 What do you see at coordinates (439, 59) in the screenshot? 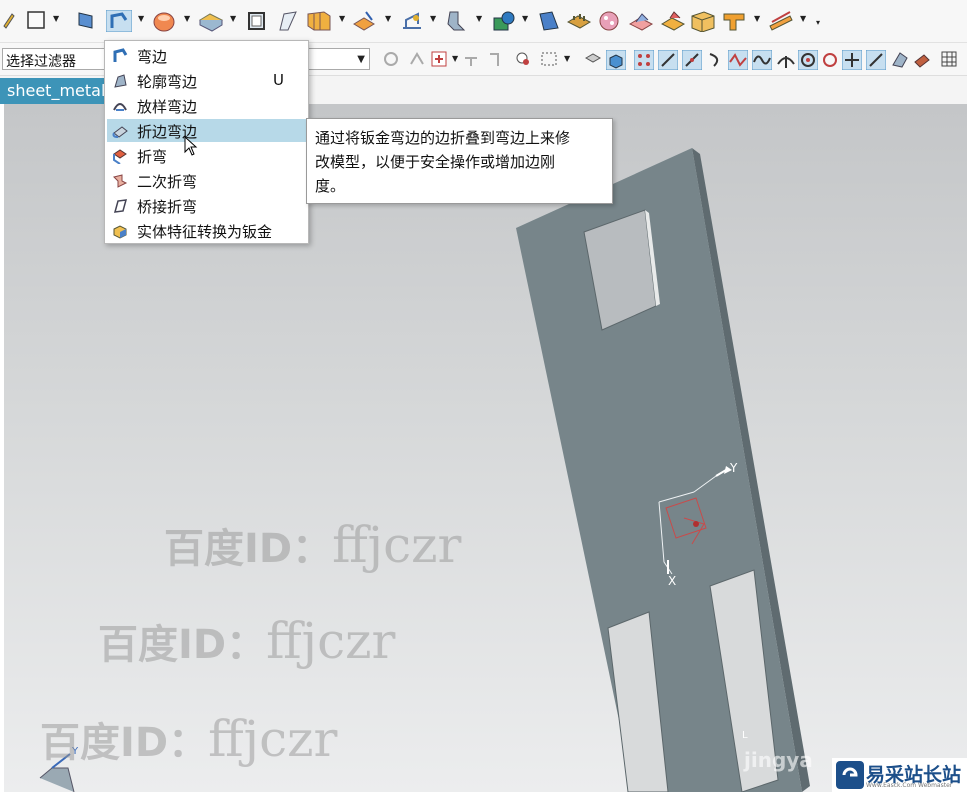
I see `add-icon` at bounding box center [439, 59].